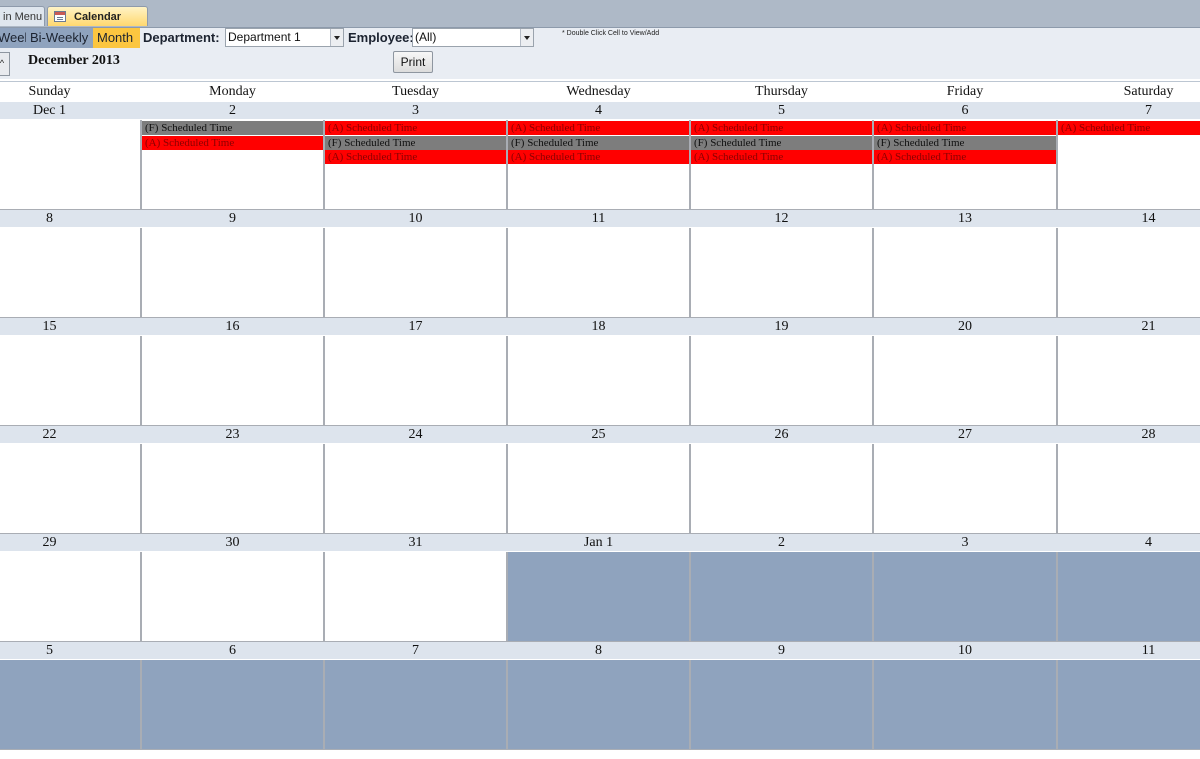 The height and width of the screenshot is (759, 1200). Describe the element at coordinates (74, 60) in the screenshot. I see `month-title: December 2013` at that location.